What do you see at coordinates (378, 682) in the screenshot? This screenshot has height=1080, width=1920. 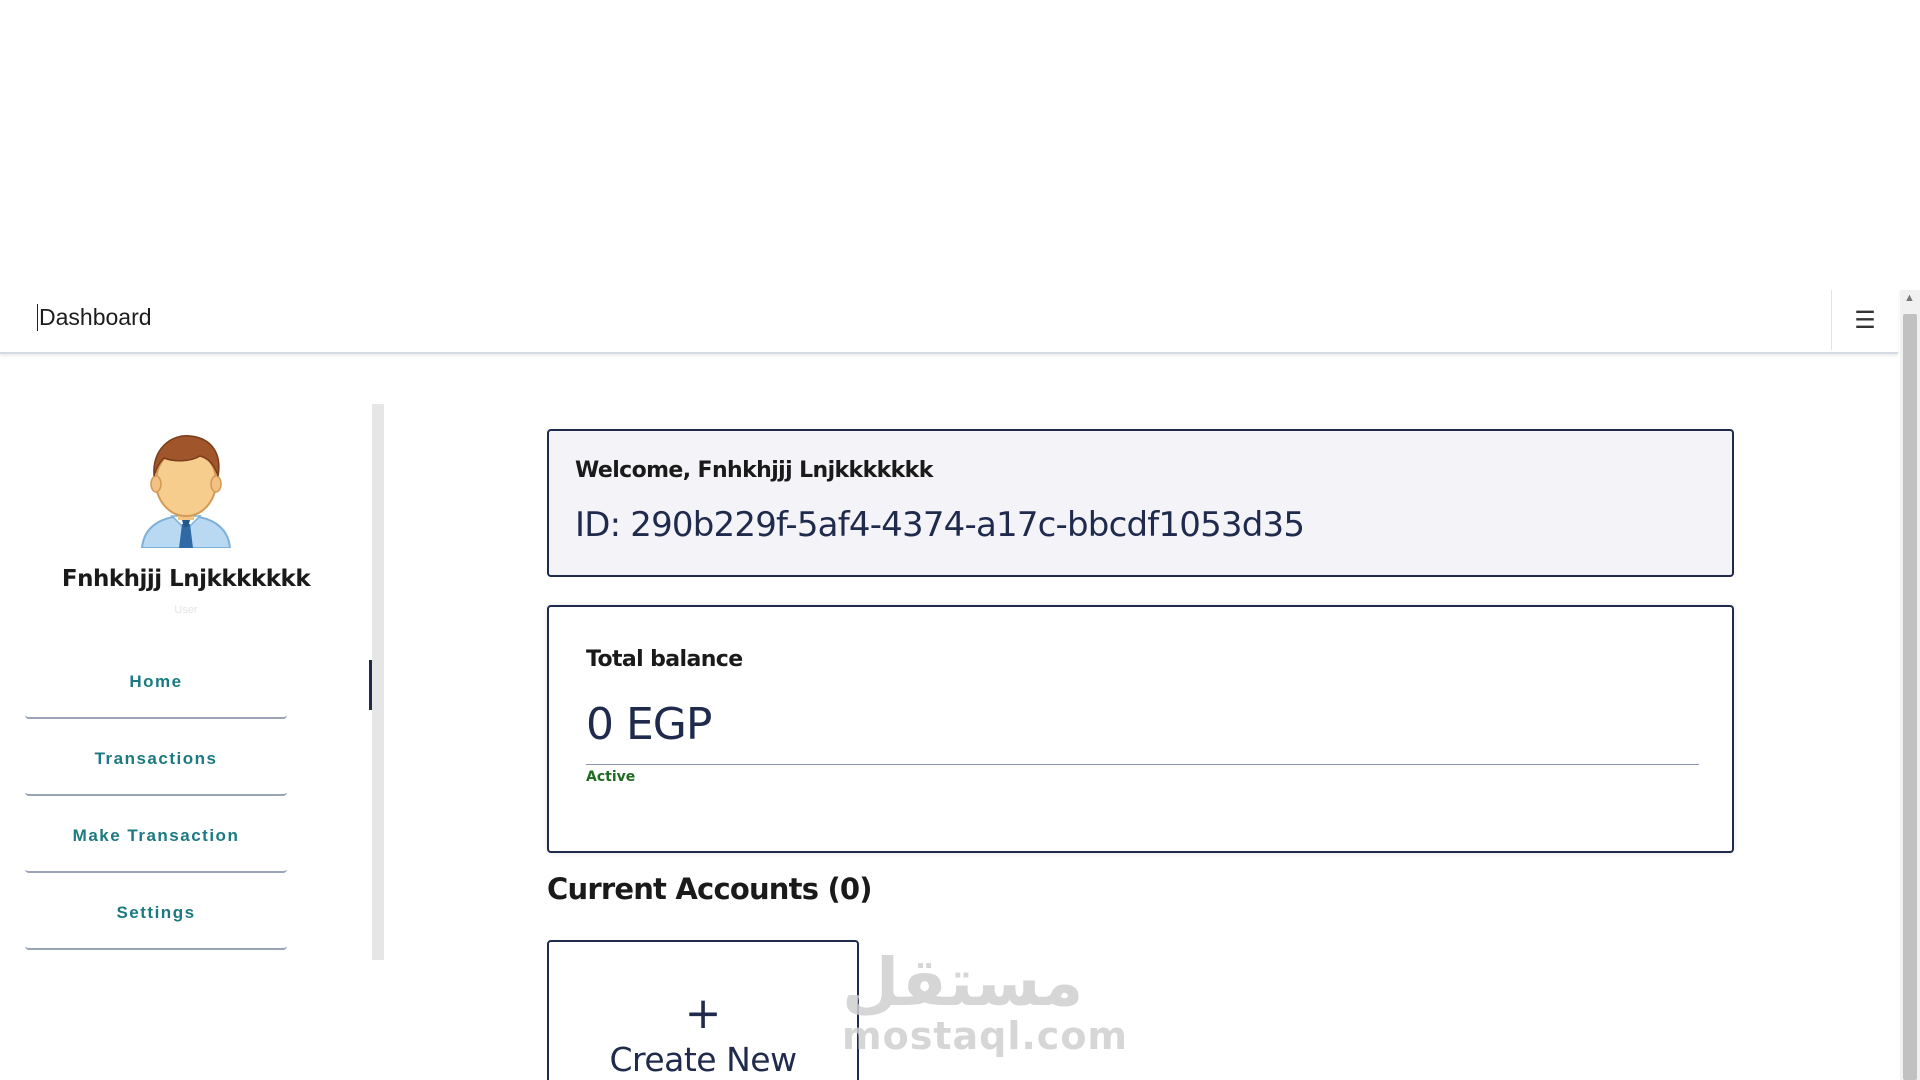 I see `sidebar-divider` at bounding box center [378, 682].